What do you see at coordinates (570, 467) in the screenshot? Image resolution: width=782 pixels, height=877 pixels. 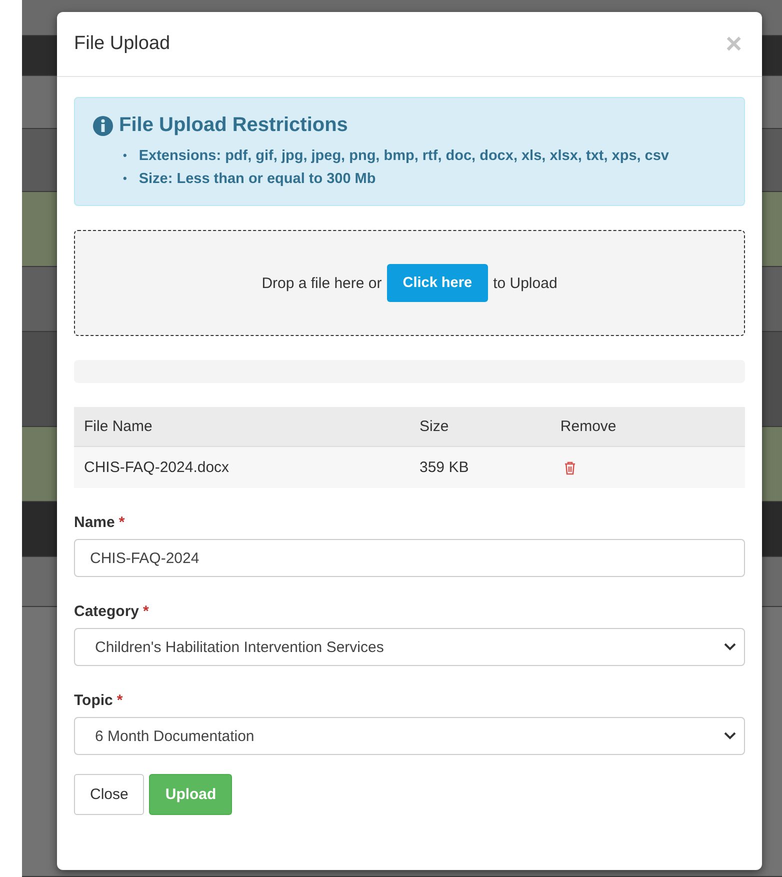 I see `trash-icon` at bounding box center [570, 467].